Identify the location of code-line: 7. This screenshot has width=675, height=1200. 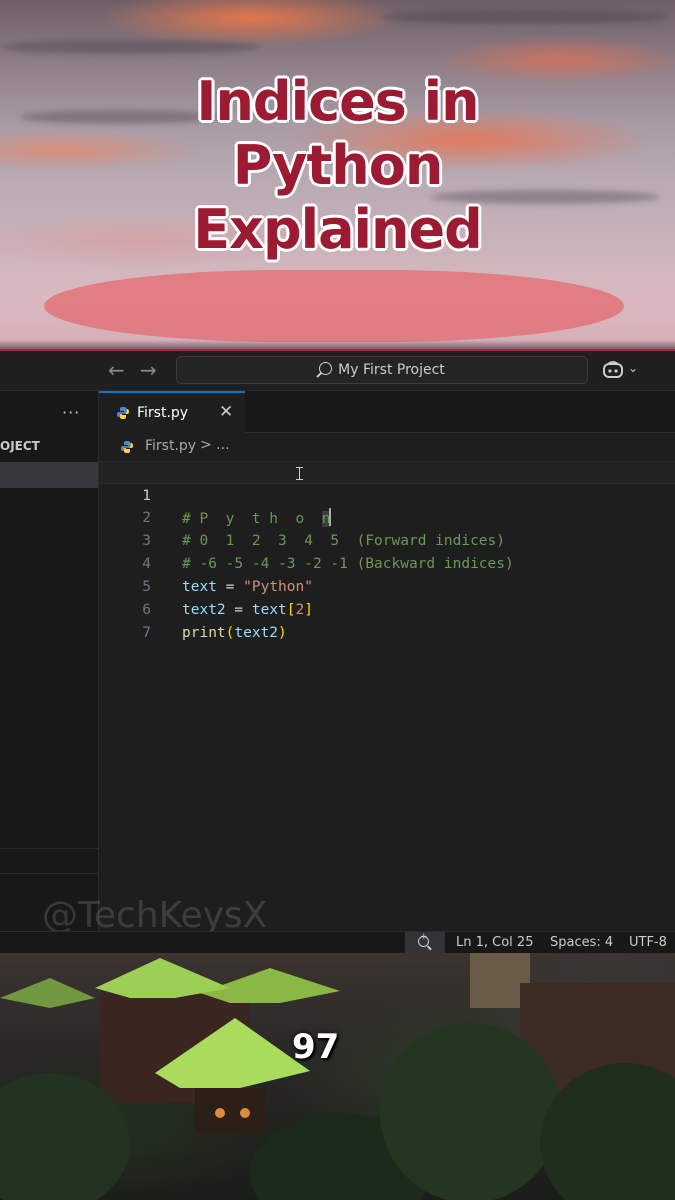
(387, 620).